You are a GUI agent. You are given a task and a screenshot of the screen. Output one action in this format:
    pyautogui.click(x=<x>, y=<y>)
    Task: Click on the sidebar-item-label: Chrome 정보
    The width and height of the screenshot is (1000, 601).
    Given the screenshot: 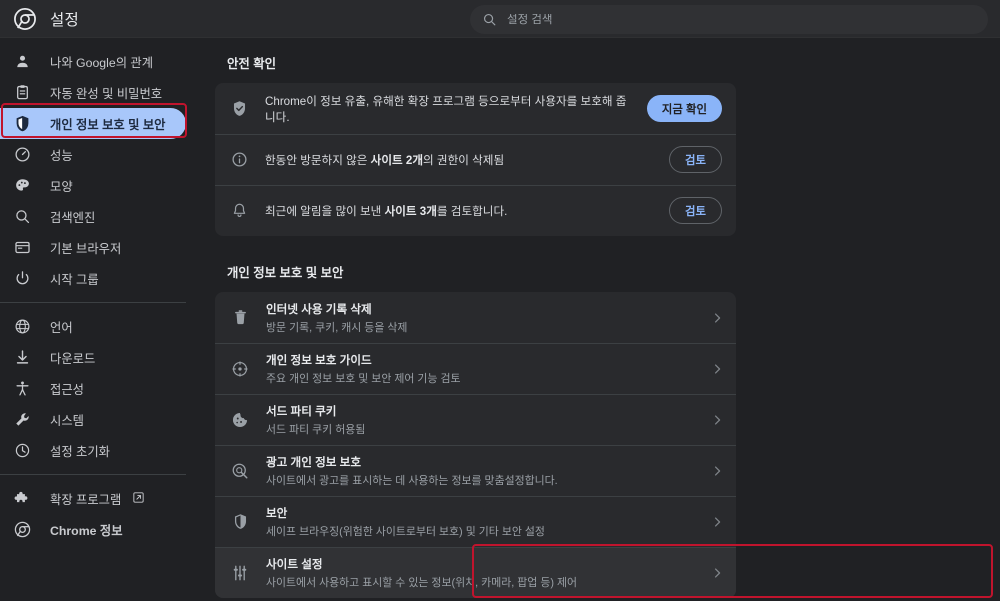 What is the action you would take?
    pyautogui.click(x=86, y=530)
    